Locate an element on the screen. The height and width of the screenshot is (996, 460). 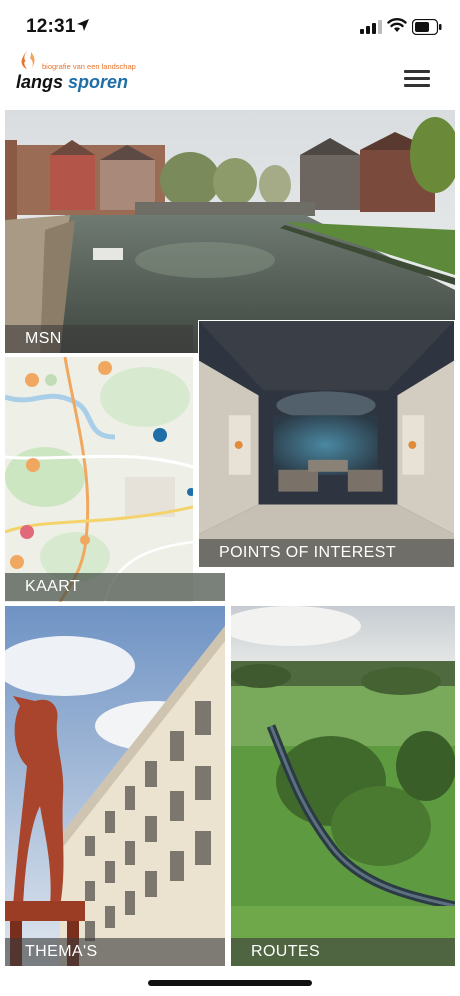
tile-kaart is located at coordinates (99, 479).